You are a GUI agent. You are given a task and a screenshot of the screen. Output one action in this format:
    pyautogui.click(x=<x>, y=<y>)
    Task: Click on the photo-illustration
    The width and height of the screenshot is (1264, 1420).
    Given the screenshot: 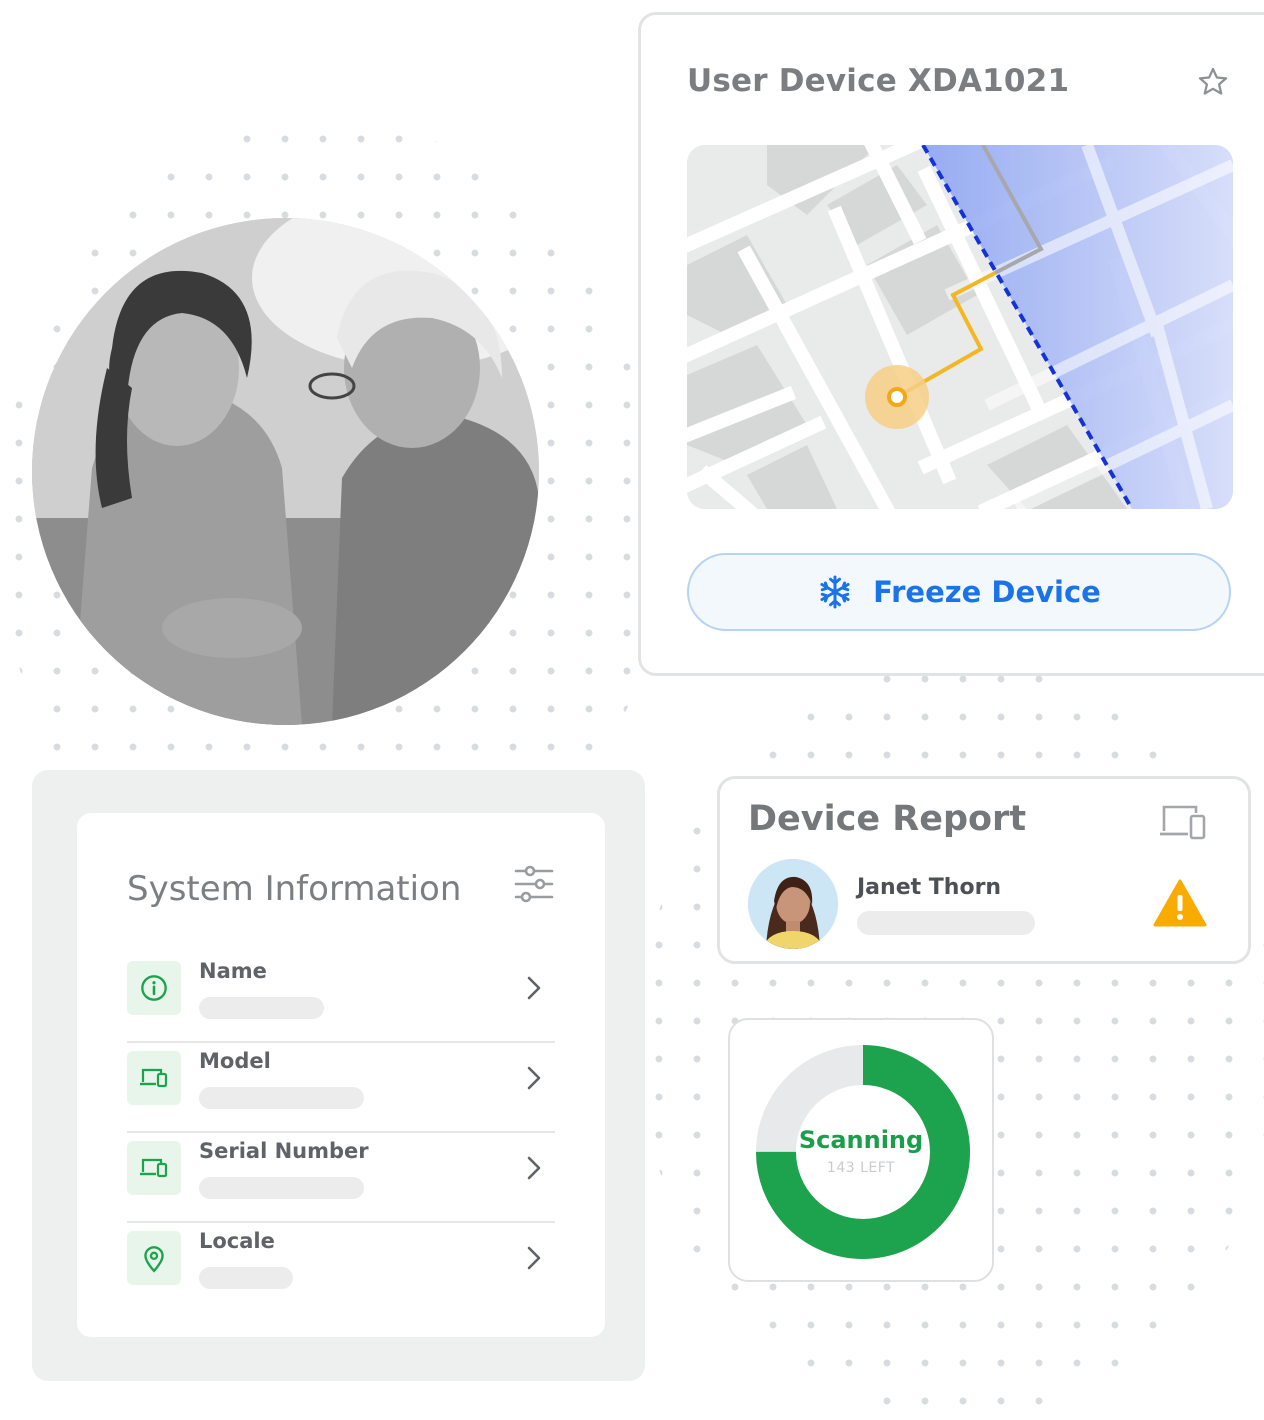 What is the action you would take?
    pyautogui.click(x=285, y=471)
    